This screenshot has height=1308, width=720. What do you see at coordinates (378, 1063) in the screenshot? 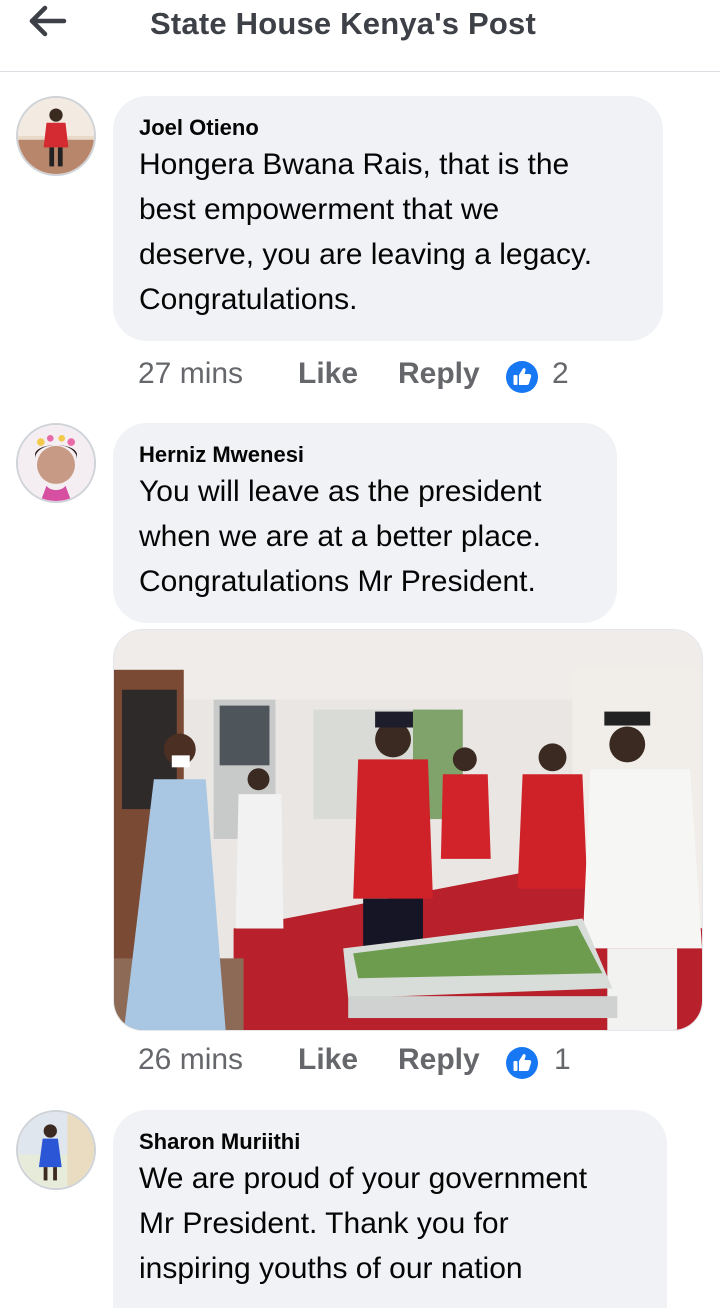
I see `comment-actions: 26 mins Like Reply 1` at bounding box center [378, 1063].